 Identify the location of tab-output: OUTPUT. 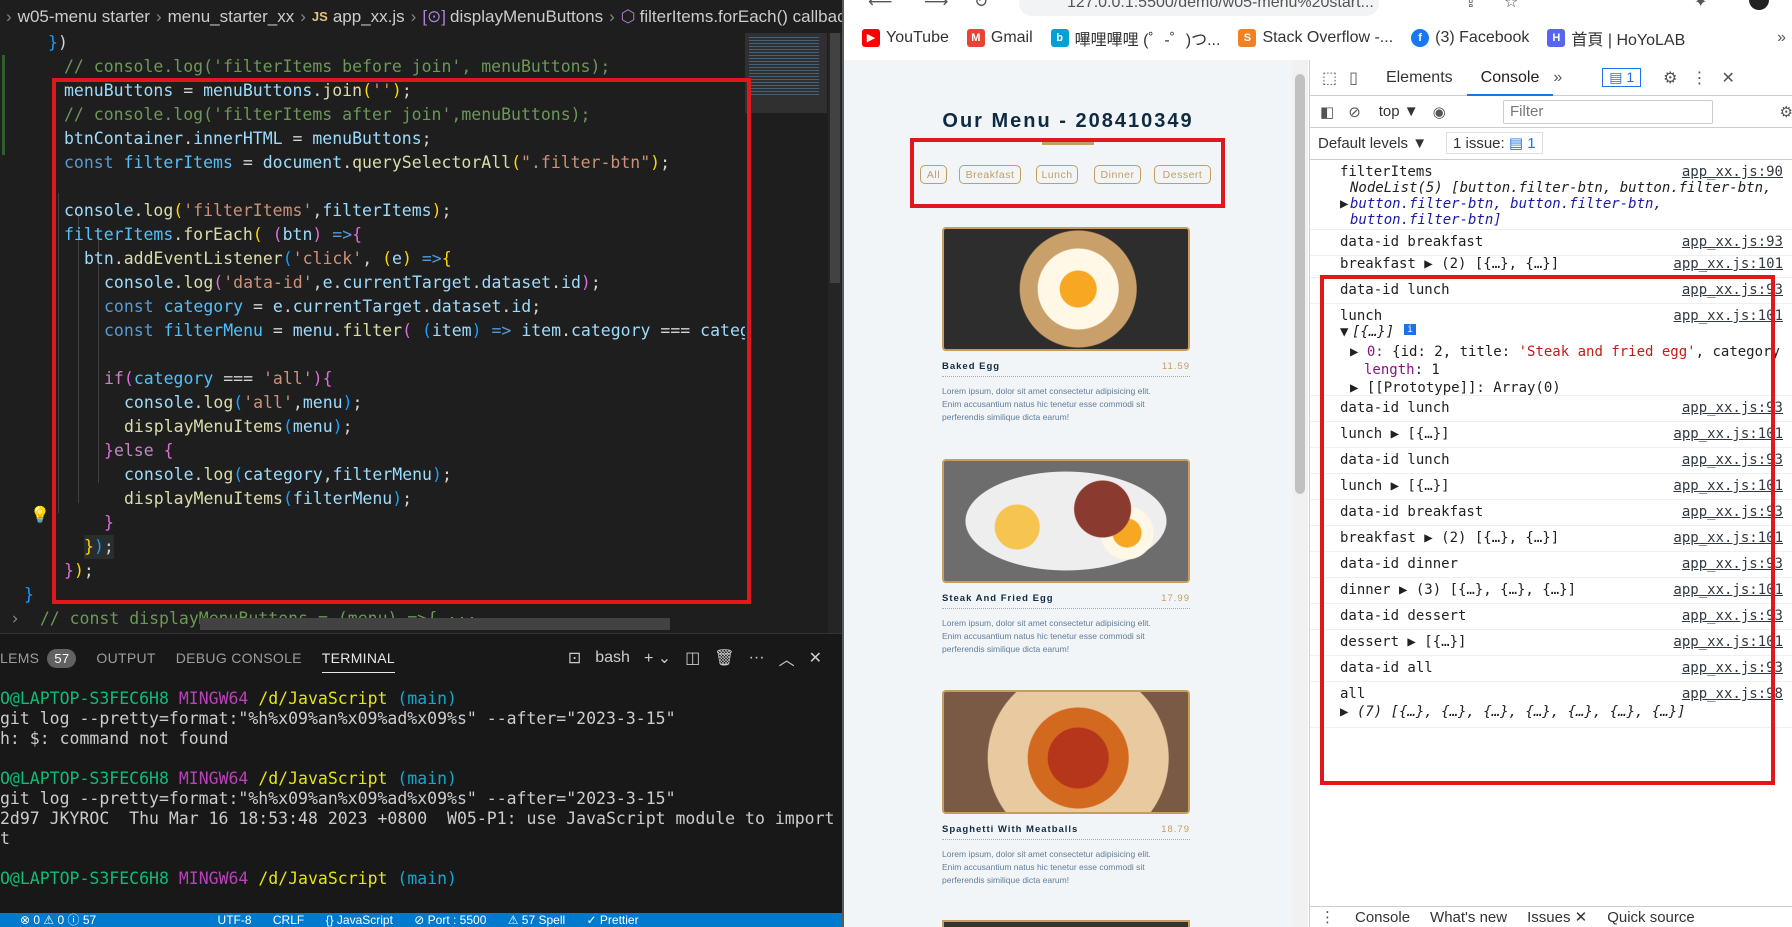
(125, 658).